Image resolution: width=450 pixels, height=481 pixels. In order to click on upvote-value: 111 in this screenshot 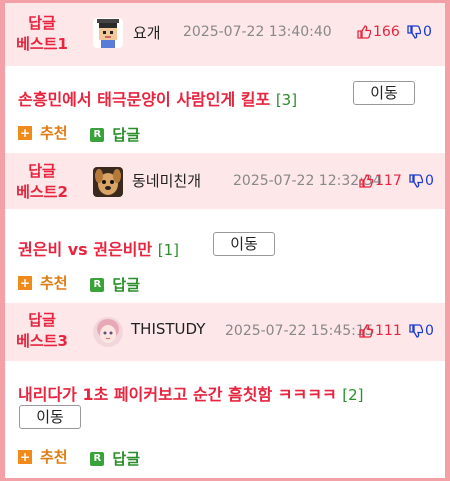, I will do `click(388, 331)`.